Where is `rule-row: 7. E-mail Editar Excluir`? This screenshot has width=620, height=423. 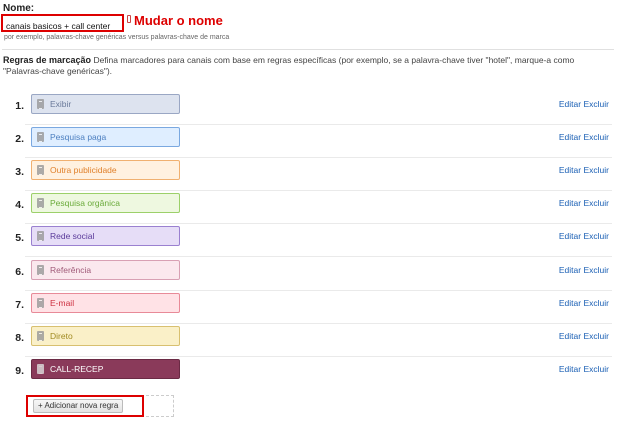
rule-row: 7. E-mail Editar Excluir is located at coordinates (308, 307).